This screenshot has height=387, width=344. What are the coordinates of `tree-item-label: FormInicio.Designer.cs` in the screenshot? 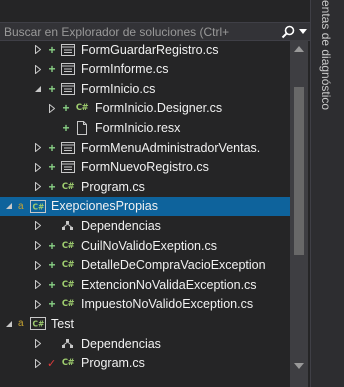 It's located at (159, 108).